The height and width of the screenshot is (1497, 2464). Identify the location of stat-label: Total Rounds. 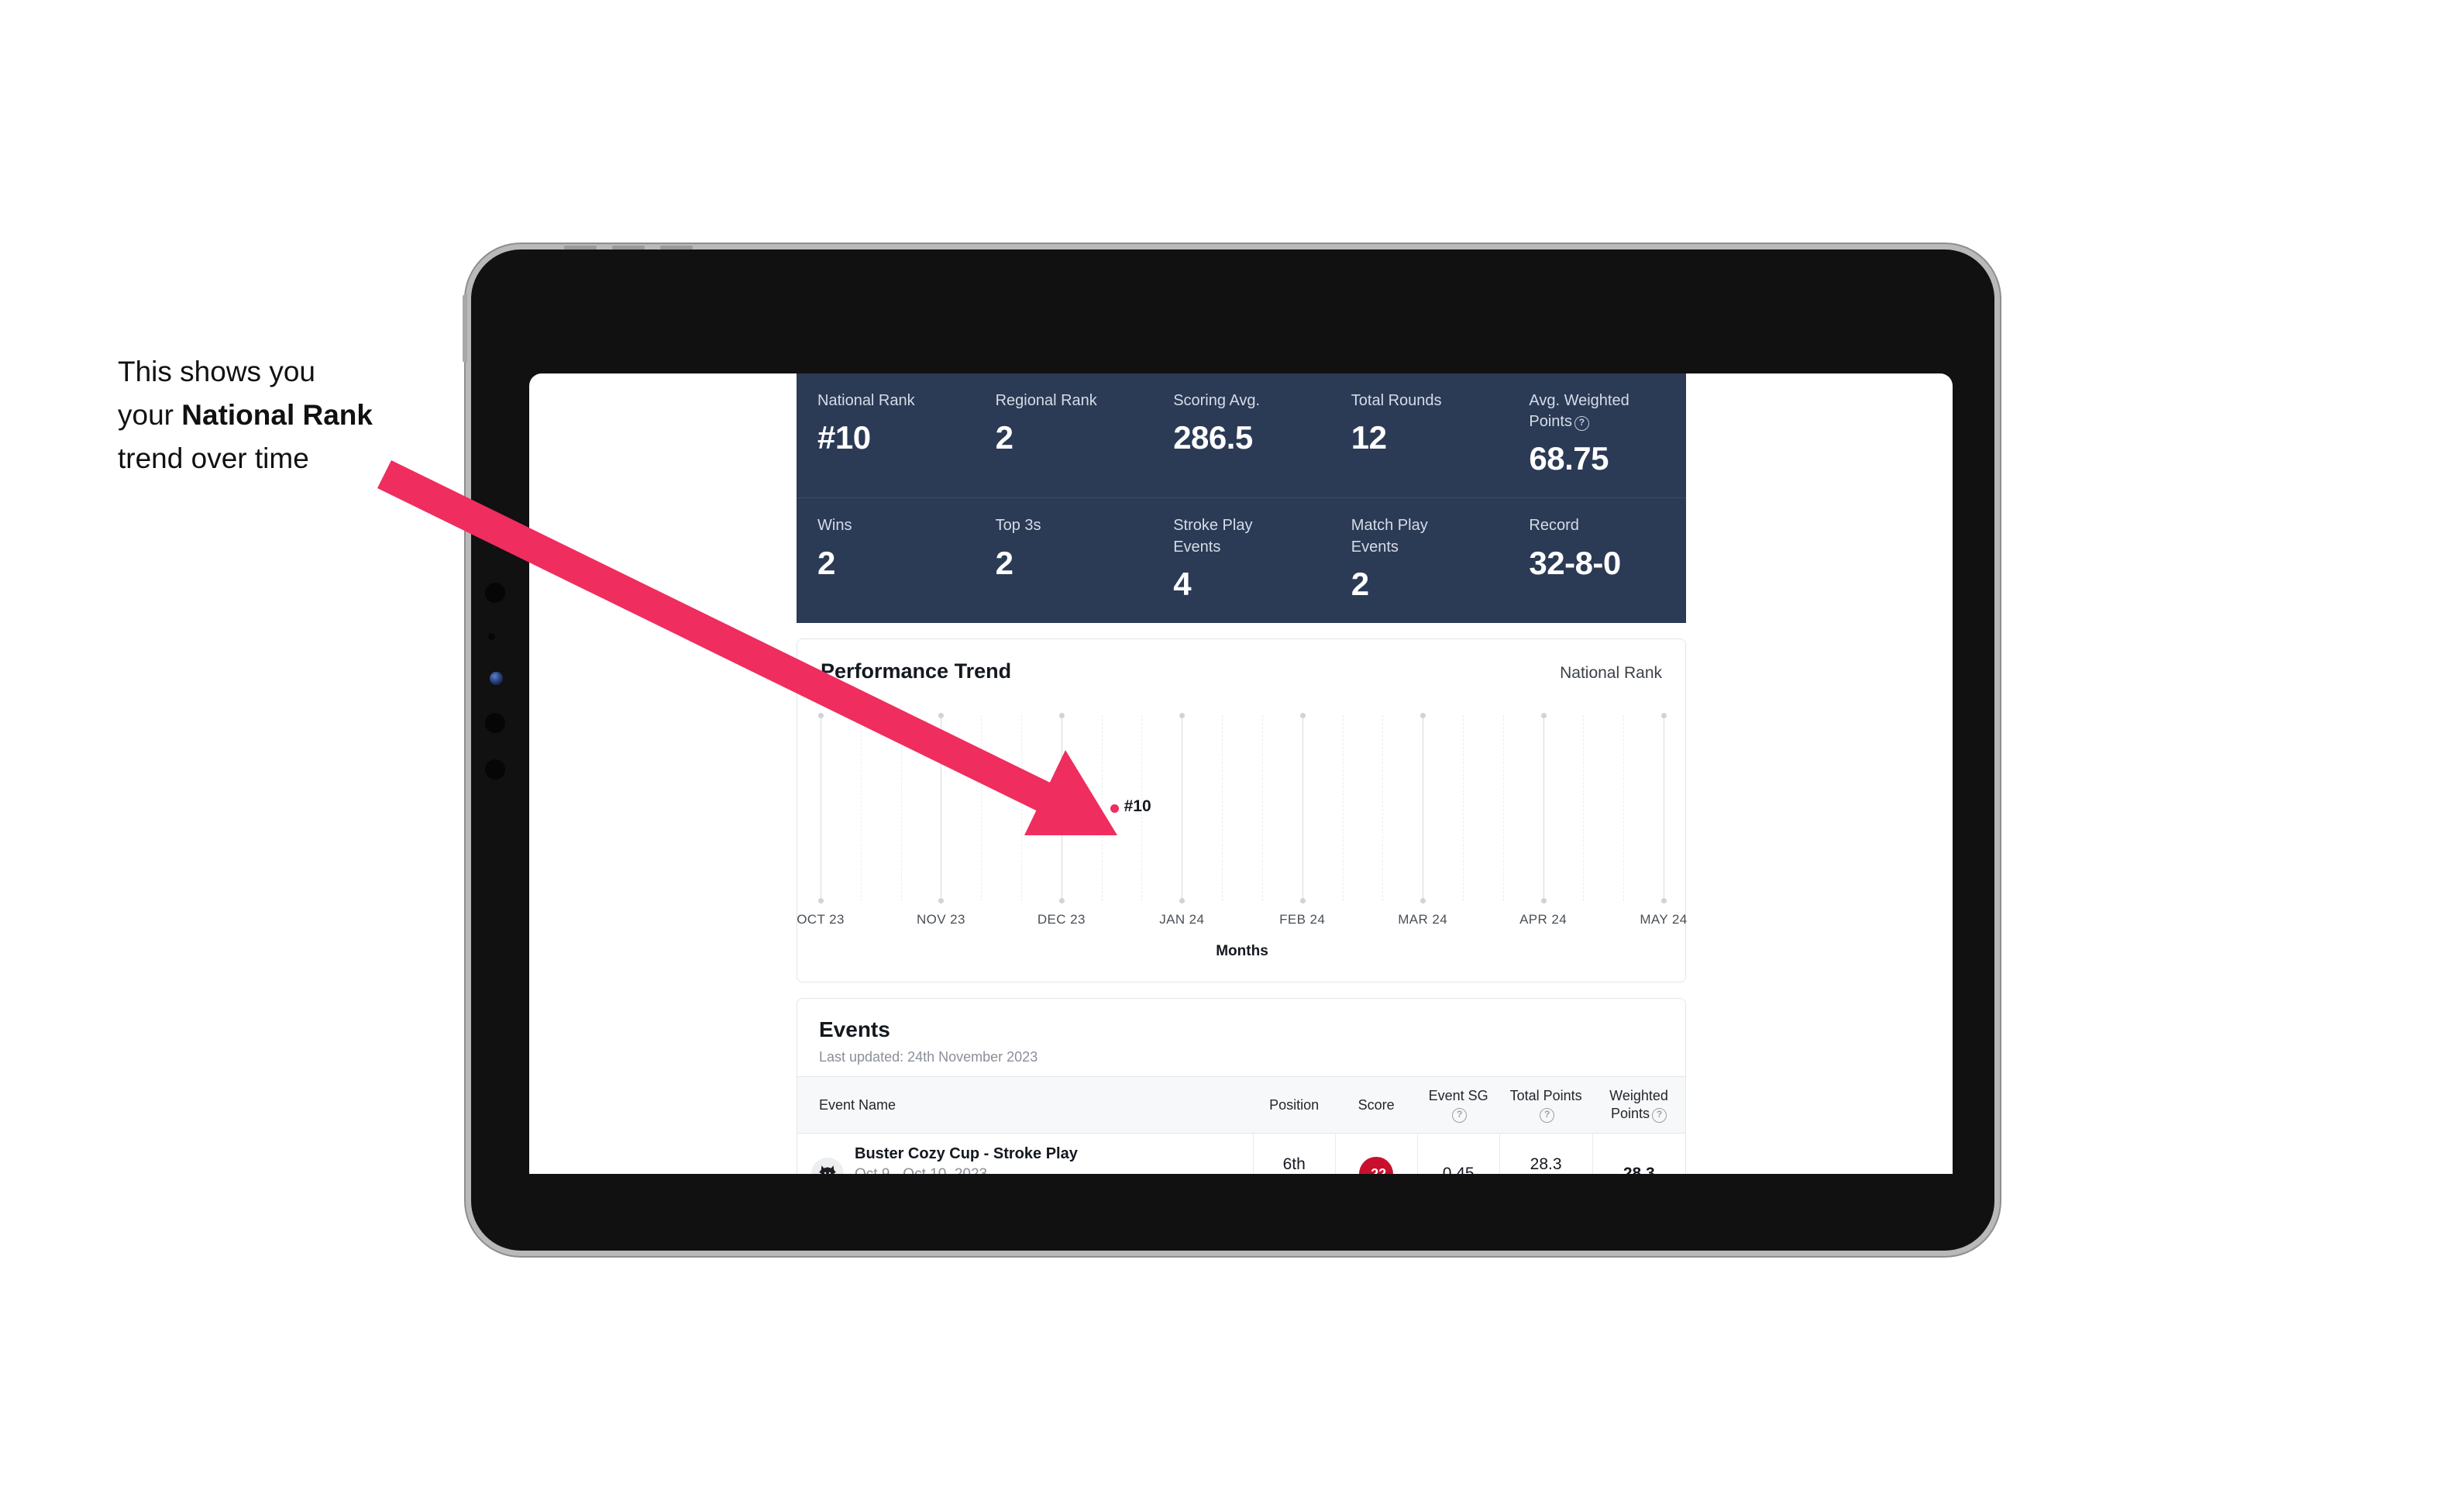
(1396, 400).